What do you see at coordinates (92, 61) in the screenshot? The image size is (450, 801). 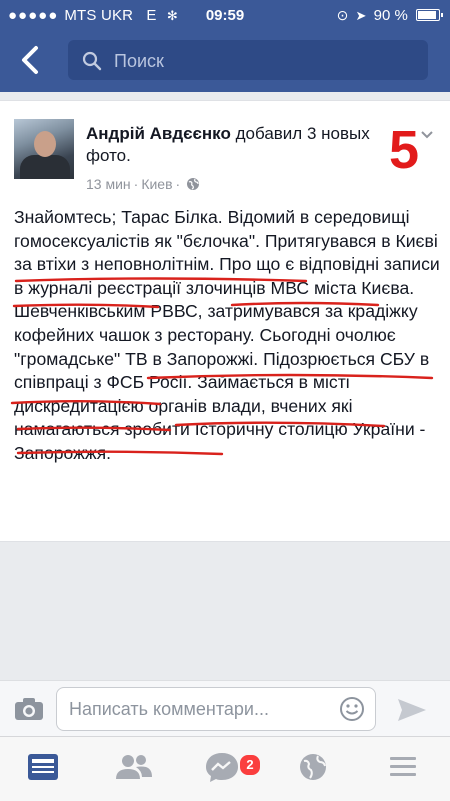 I see `search-icon` at bounding box center [92, 61].